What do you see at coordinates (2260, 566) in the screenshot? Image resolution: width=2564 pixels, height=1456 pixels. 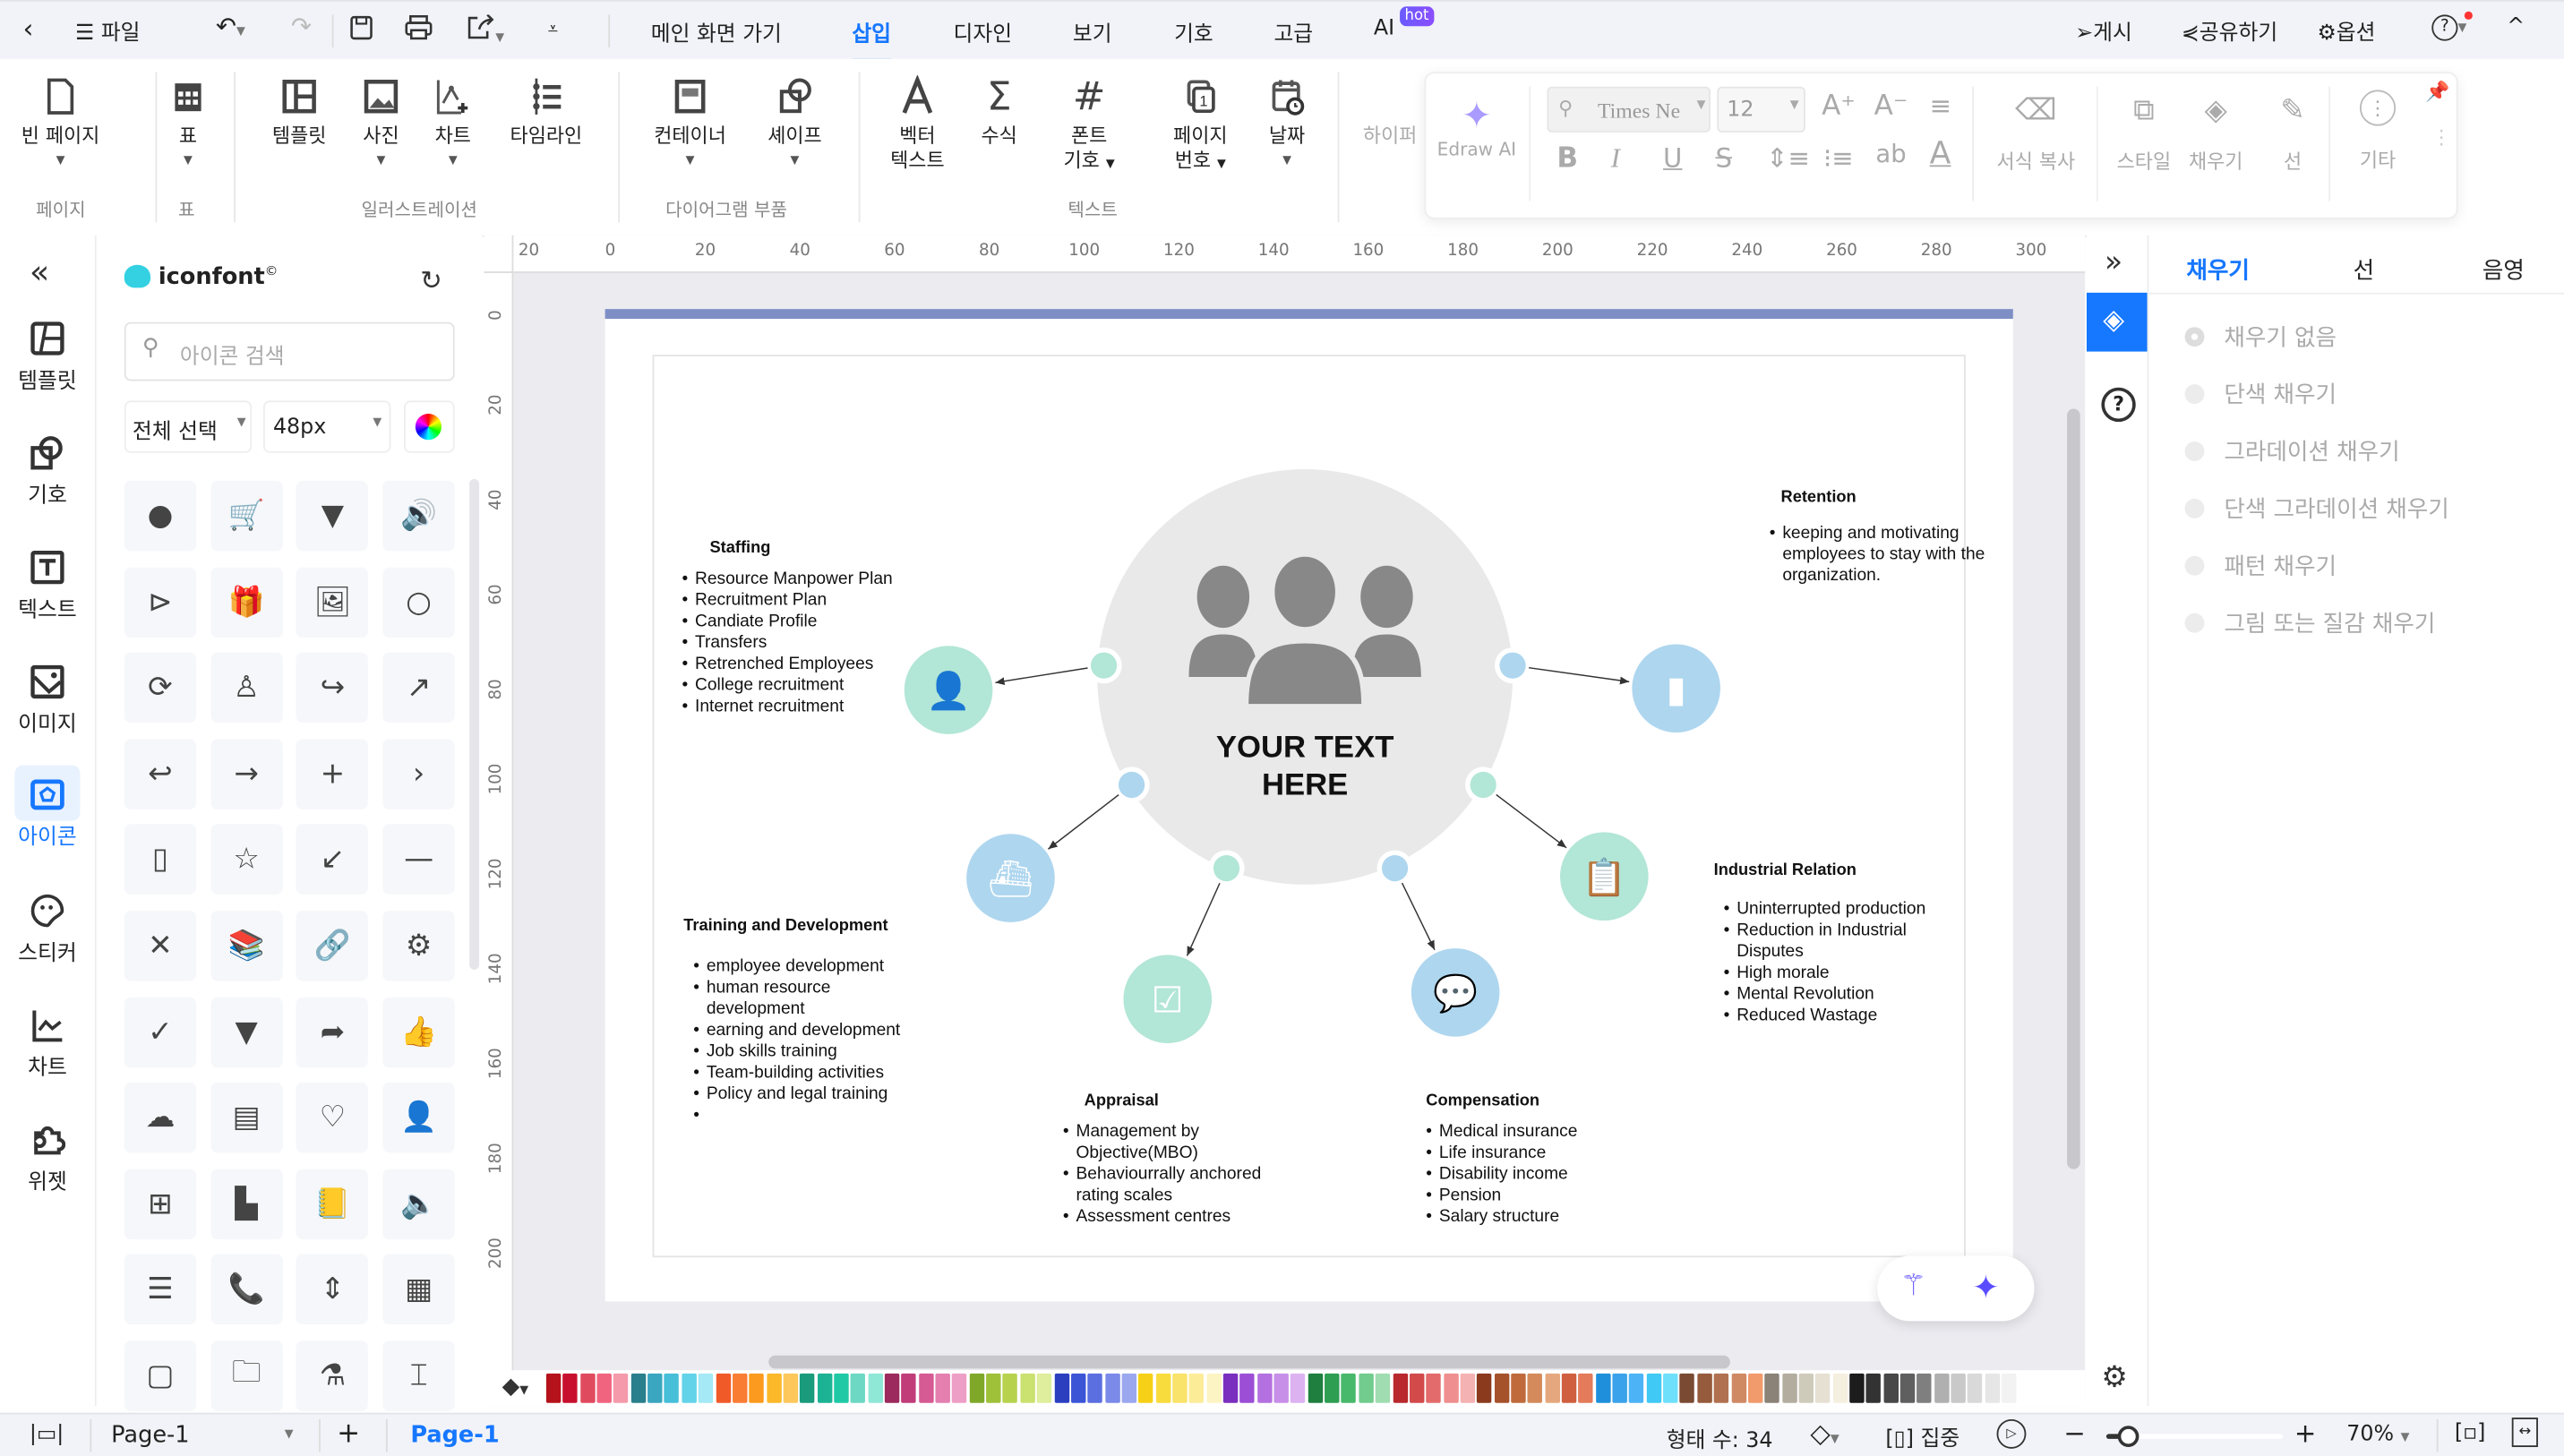 I see `fill-option: 패턴 채우기` at bounding box center [2260, 566].